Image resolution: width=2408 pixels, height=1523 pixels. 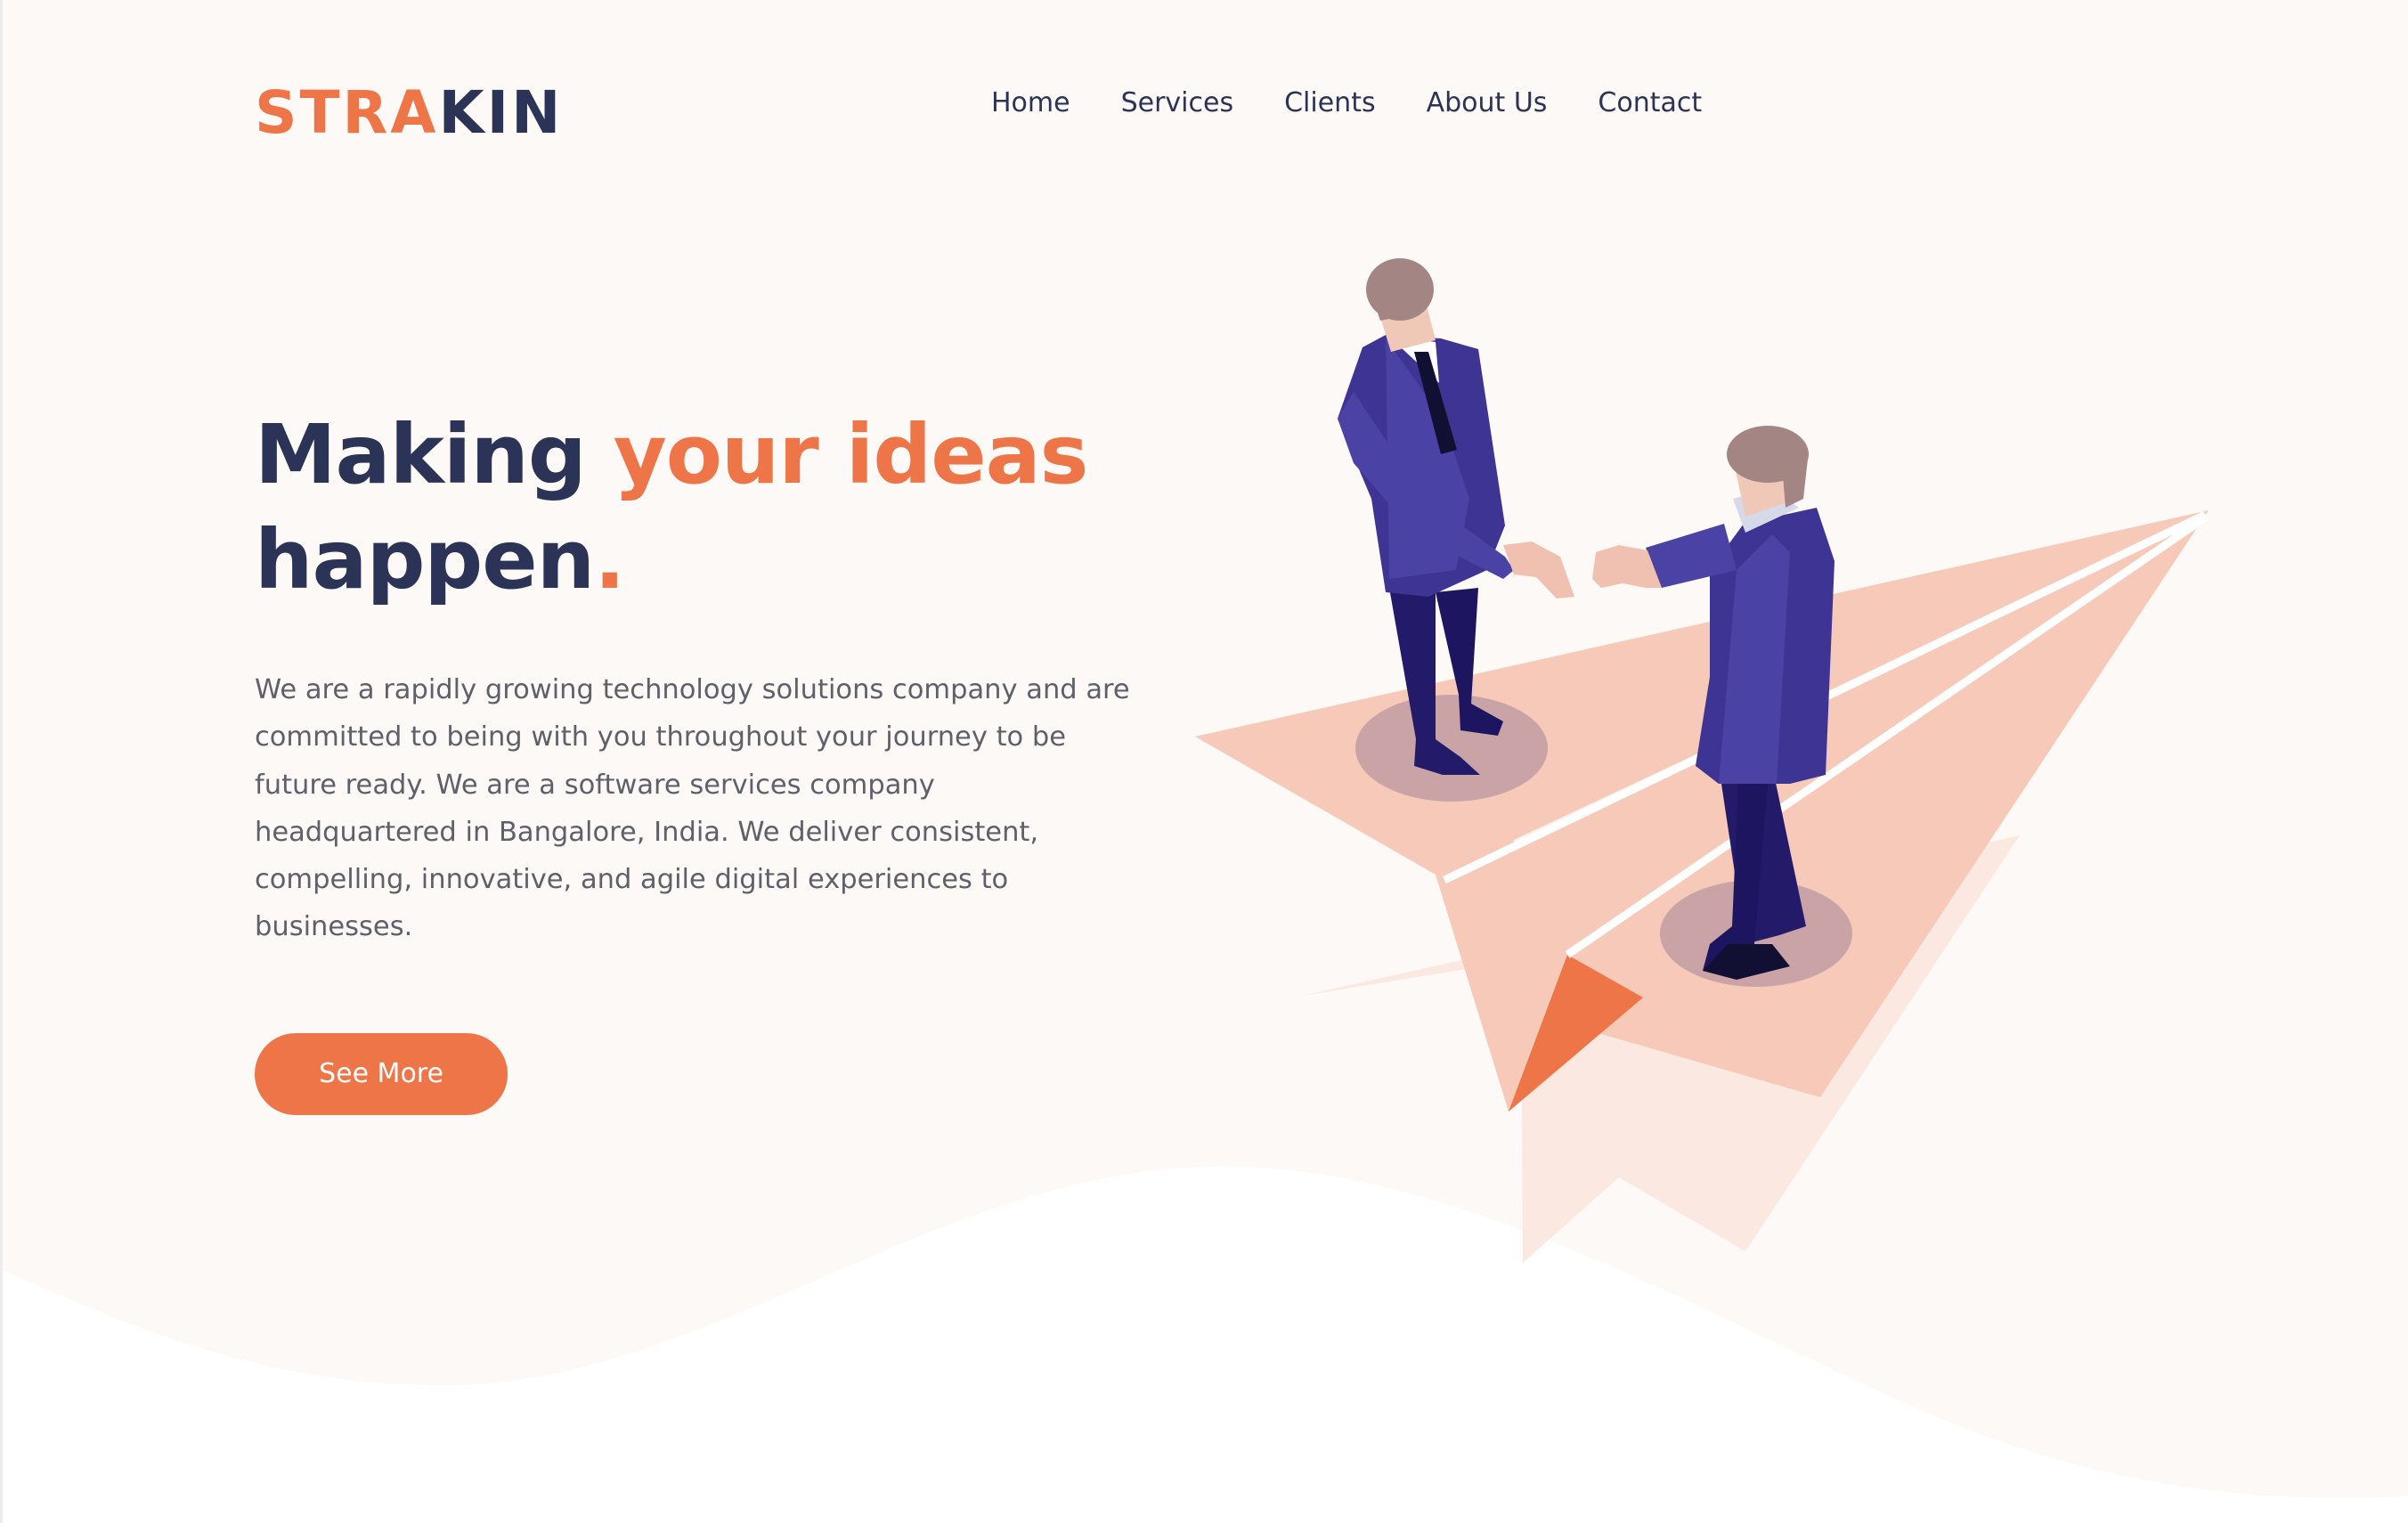 What do you see at coordinates (1329, 103) in the screenshot?
I see `nav-clients: Clients` at bounding box center [1329, 103].